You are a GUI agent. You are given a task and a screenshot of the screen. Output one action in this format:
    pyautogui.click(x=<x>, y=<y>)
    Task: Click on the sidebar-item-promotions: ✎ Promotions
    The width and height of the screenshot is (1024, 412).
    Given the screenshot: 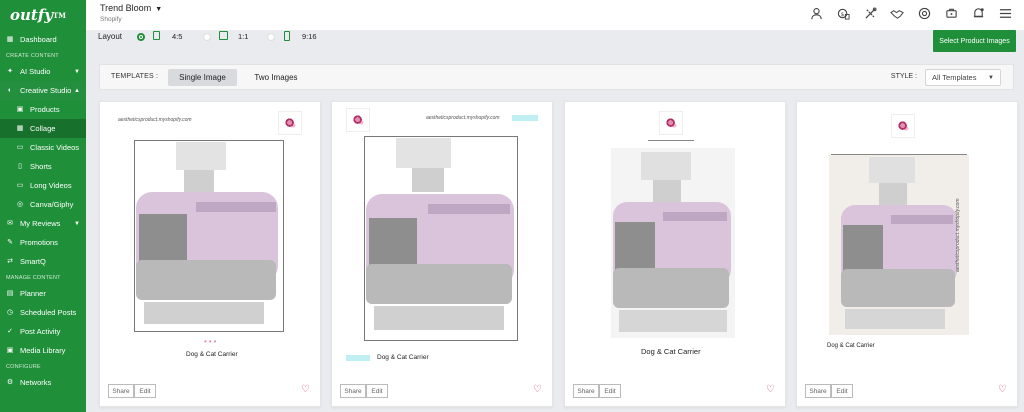 What is the action you would take?
    pyautogui.click(x=43, y=242)
    